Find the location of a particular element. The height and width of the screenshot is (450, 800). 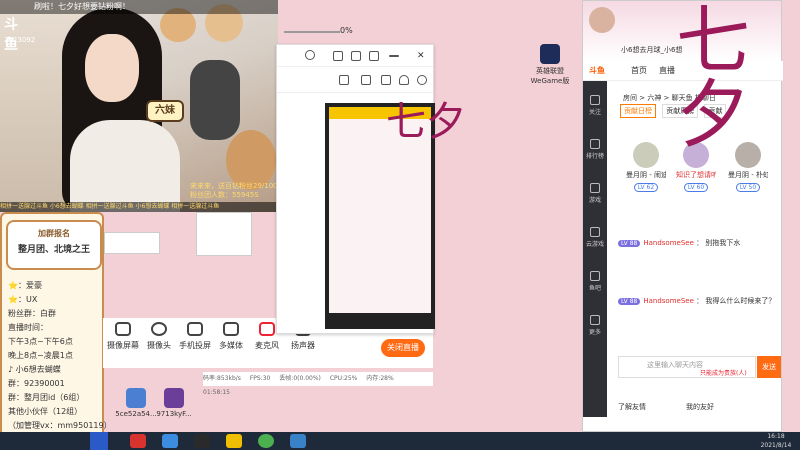

sidebar-item-more: 更多 is located at coordinates (595, 325).